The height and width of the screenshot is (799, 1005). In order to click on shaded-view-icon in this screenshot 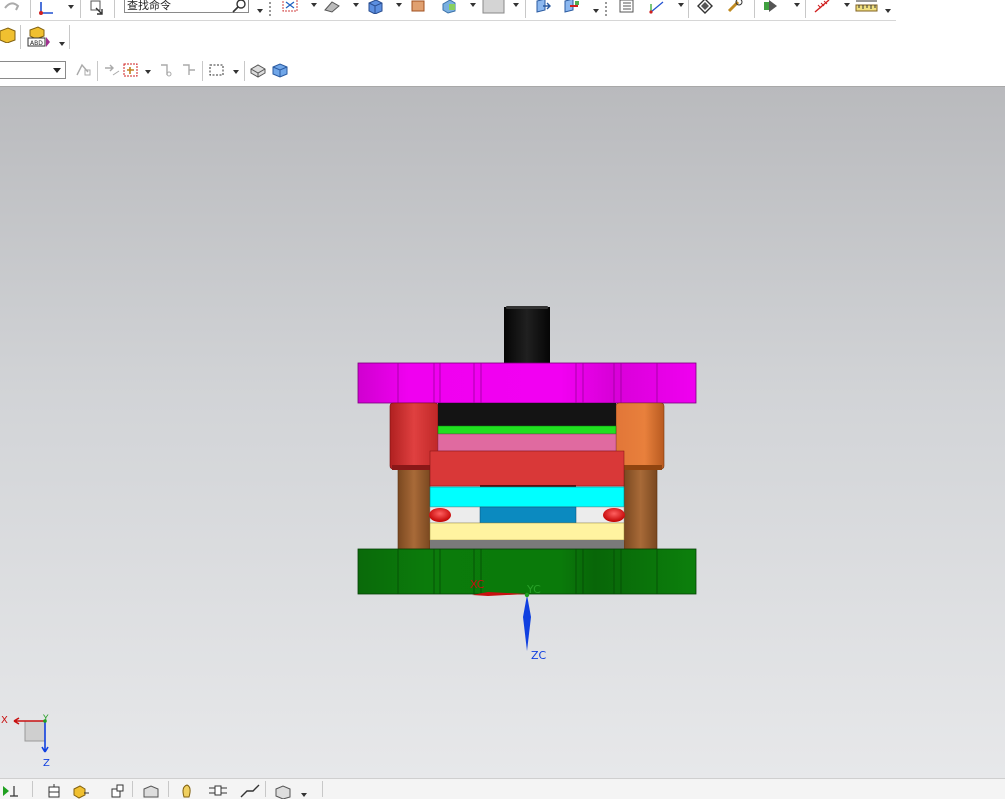, I will do `click(375, 7)`.